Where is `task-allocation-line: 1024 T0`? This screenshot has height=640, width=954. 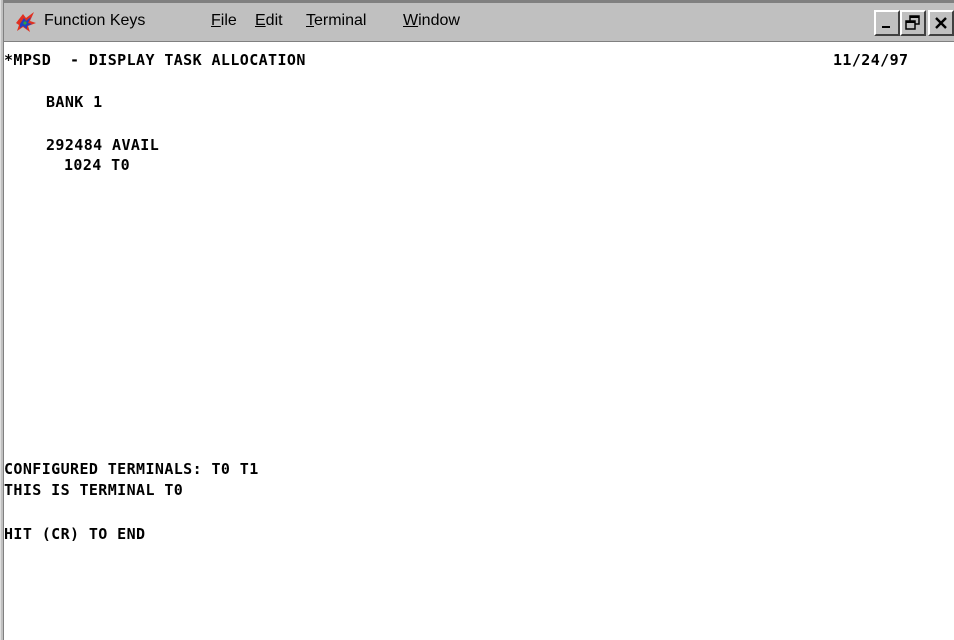
task-allocation-line: 1024 T0 is located at coordinates (97, 165).